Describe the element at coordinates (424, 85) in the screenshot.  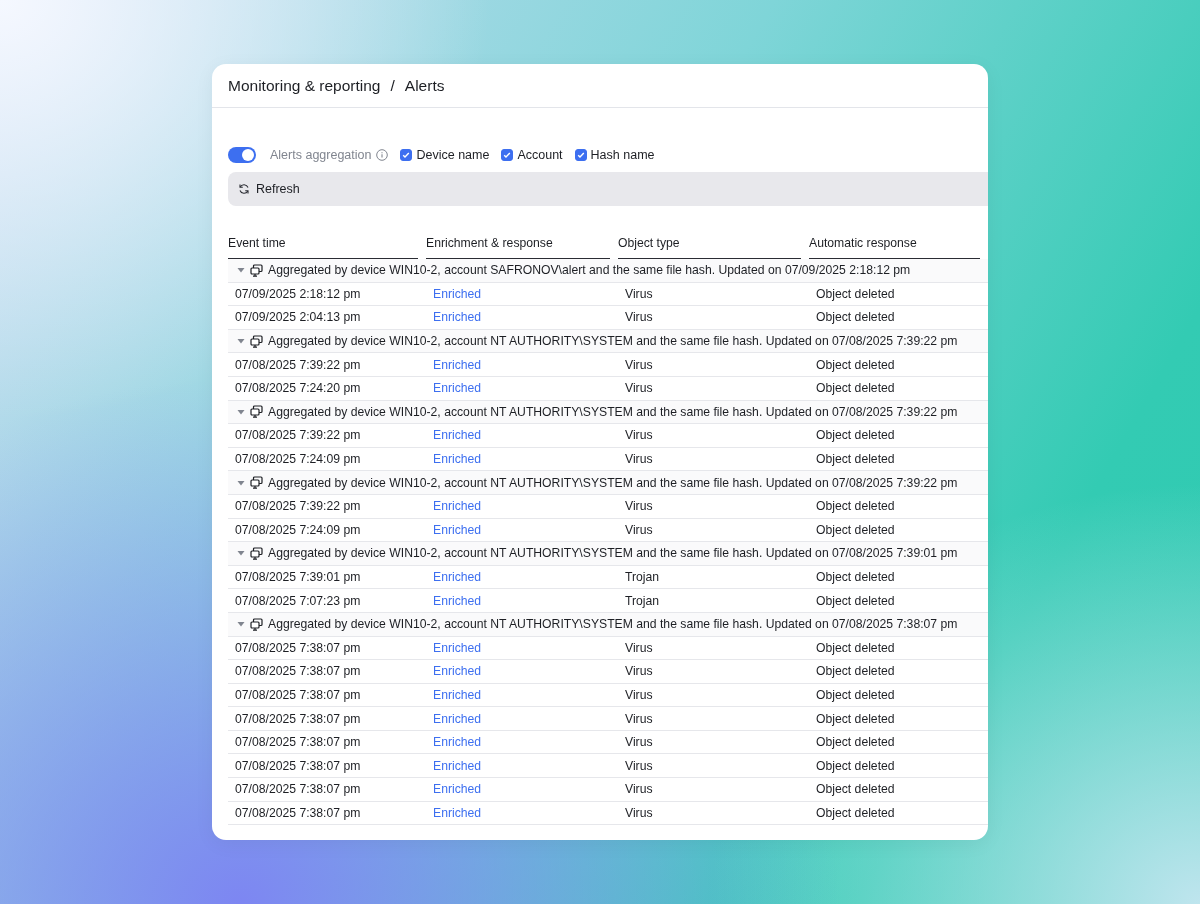
I see `page-title: Alerts` at that location.